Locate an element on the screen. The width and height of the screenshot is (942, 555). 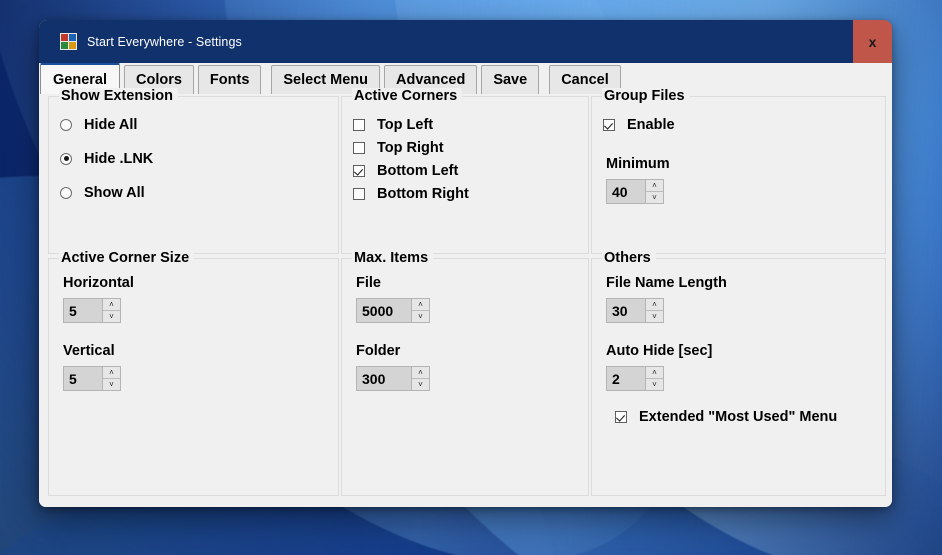
horizontal-stepper-buttons: ˄ ˅ is located at coordinates (111, 310).